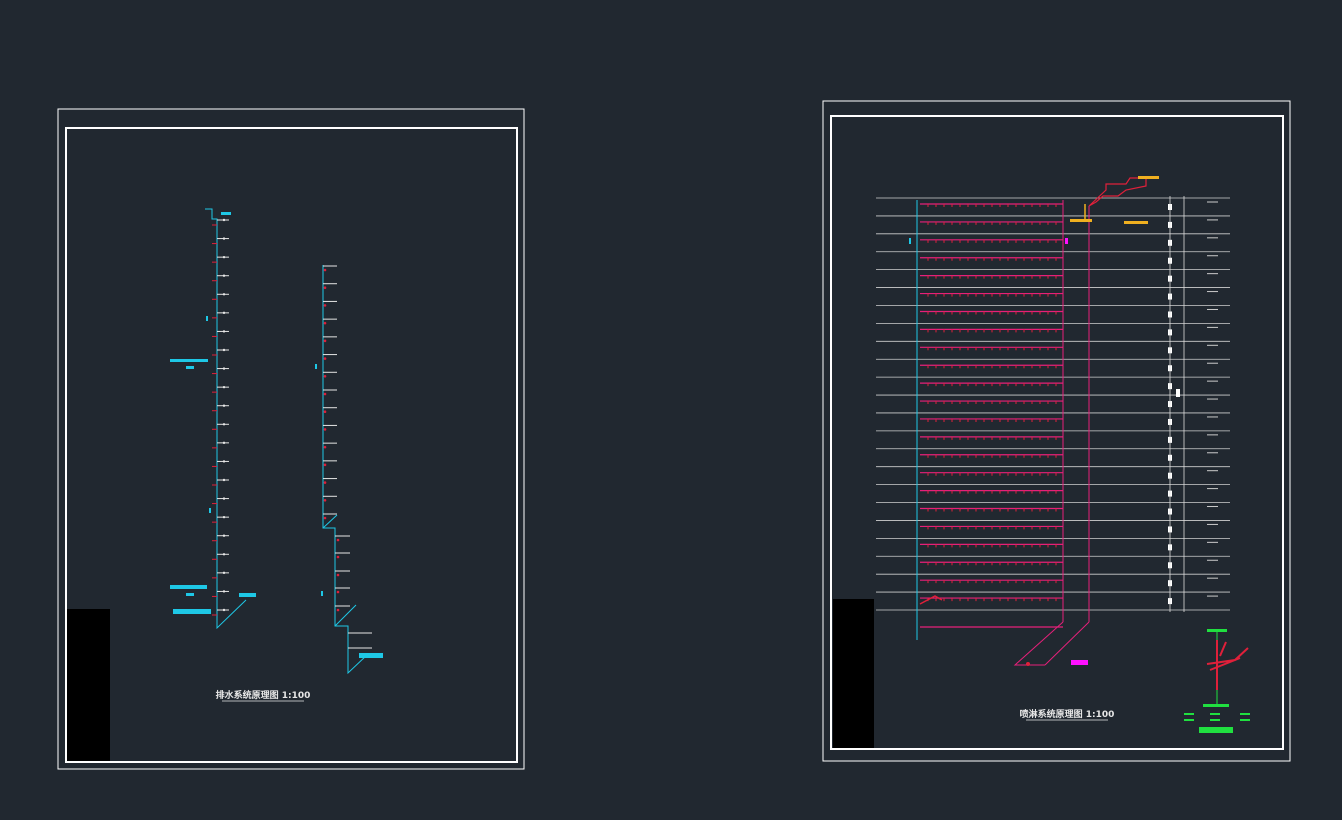 The height and width of the screenshot is (820, 1342). What do you see at coordinates (371, 655) in the screenshot?
I see `secondary-outlet-tag` at bounding box center [371, 655].